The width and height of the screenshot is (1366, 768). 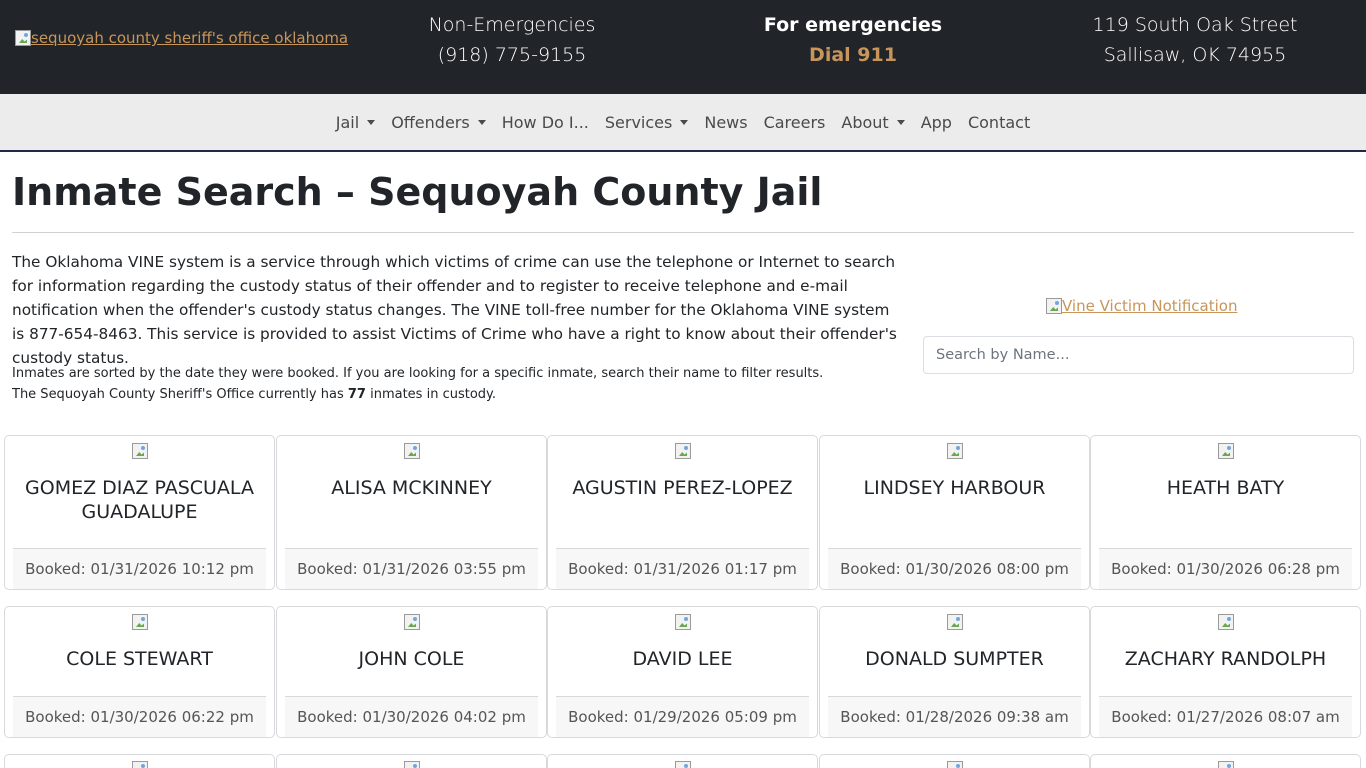 What do you see at coordinates (1150, 306) in the screenshot?
I see `vine-link-alt-text: Vine Victim Notification` at bounding box center [1150, 306].